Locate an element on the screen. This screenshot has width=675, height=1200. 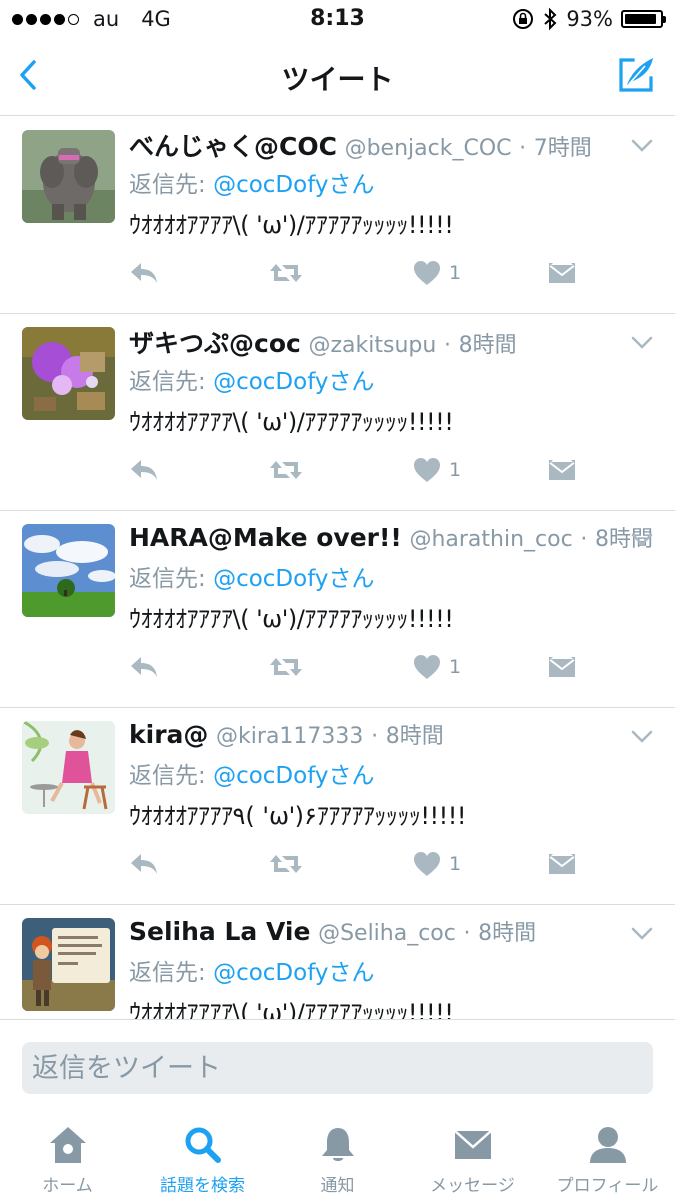
tweet-header: ザキつぷ@coc @zakitsupu · 8時間 is located at coordinates (372, 342).